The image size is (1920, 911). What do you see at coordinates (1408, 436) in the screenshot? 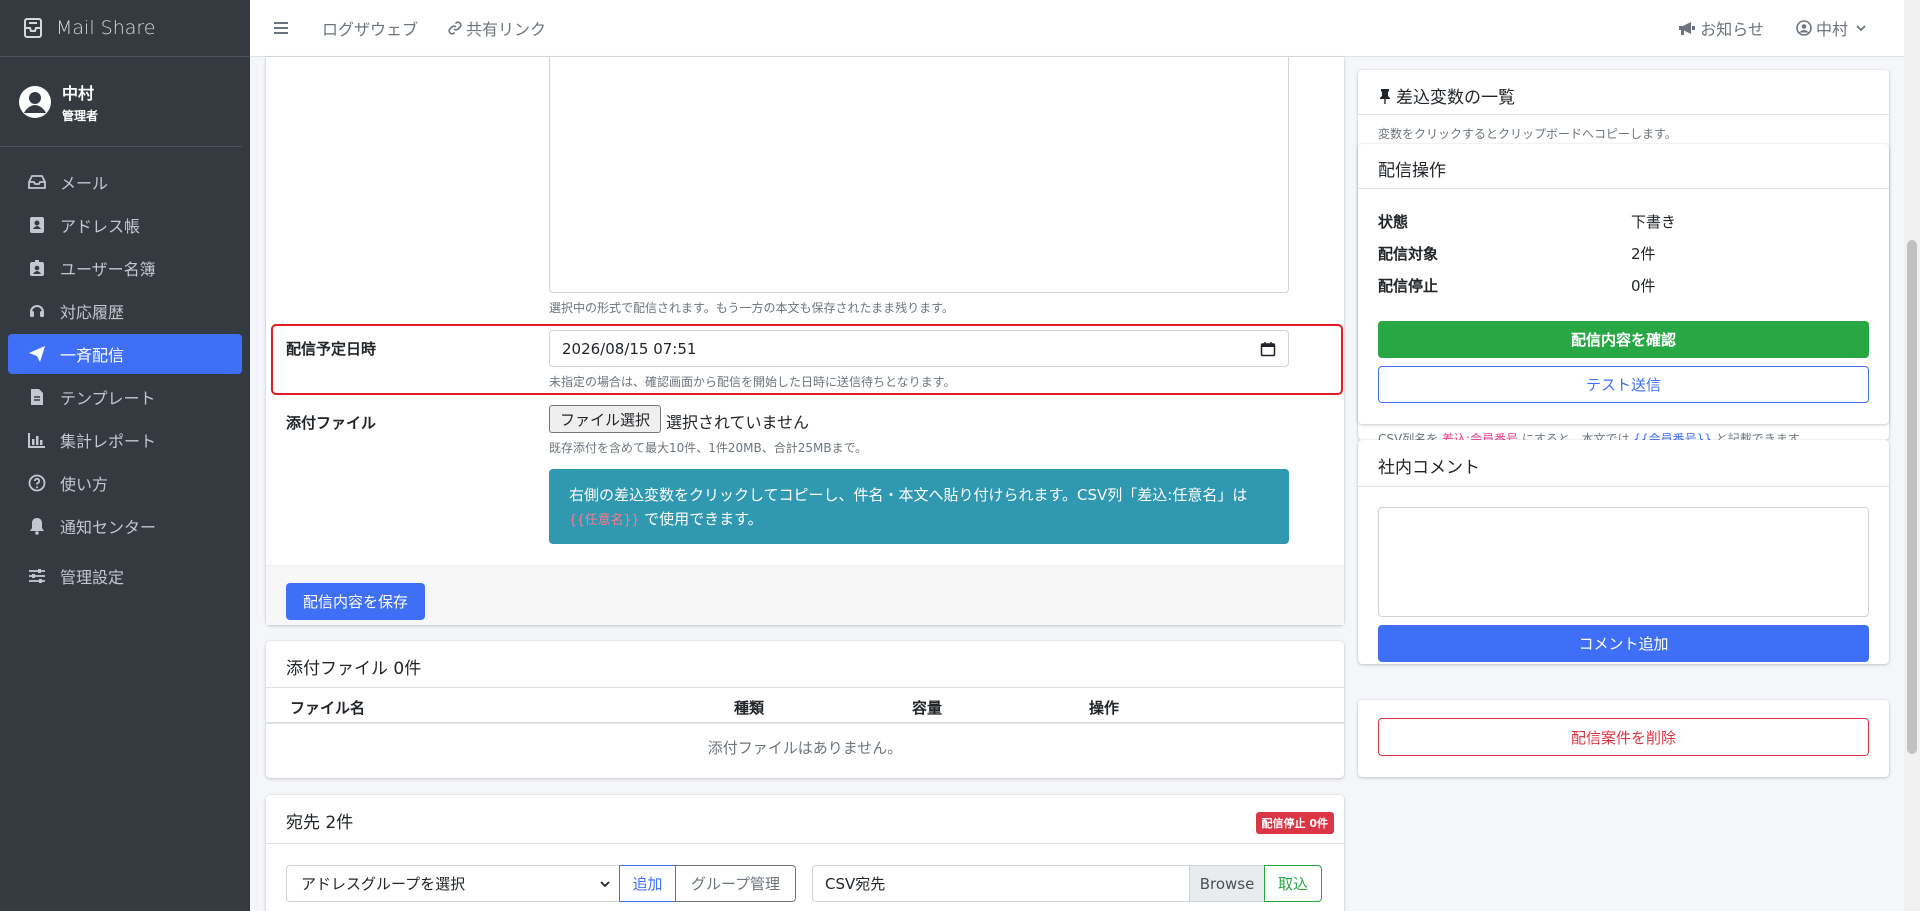
I see `note-text: CSV列名を` at bounding box center [1408, 436].